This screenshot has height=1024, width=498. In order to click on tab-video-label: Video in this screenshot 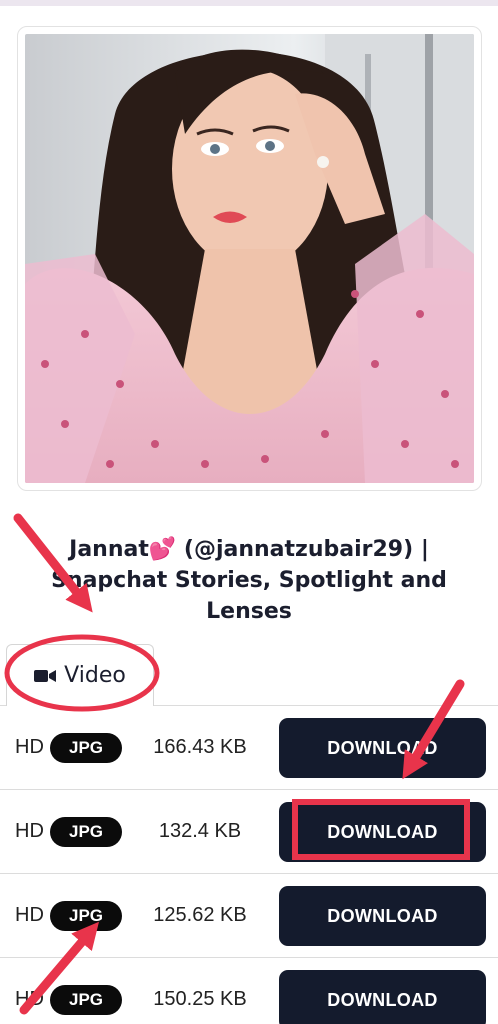, I will do `click(95, 675)`.